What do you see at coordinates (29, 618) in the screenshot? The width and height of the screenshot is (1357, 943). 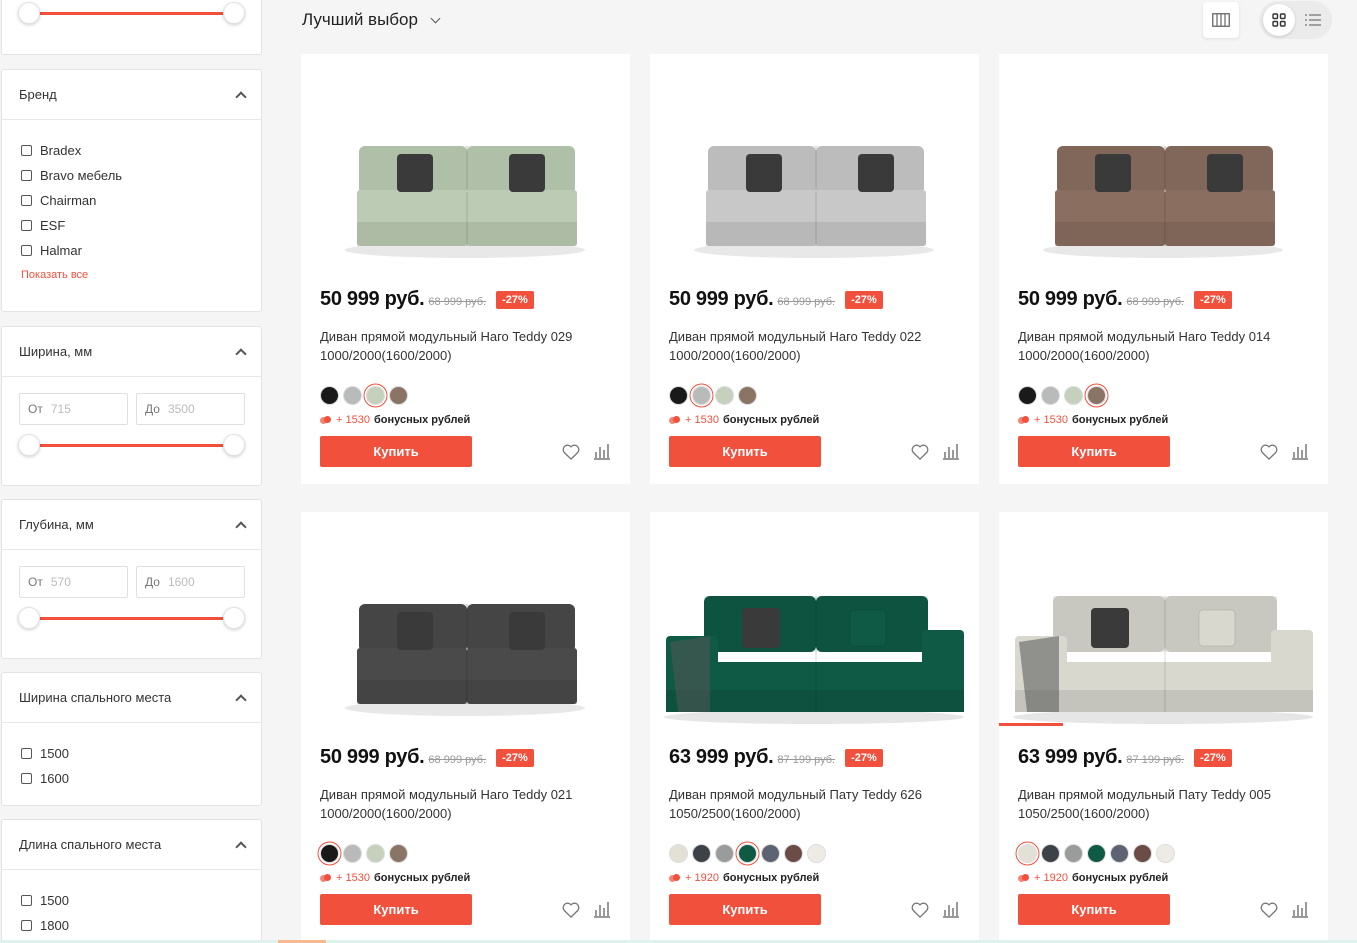 I see `depth-slider-min-handle` at bounding box center [29, 618].